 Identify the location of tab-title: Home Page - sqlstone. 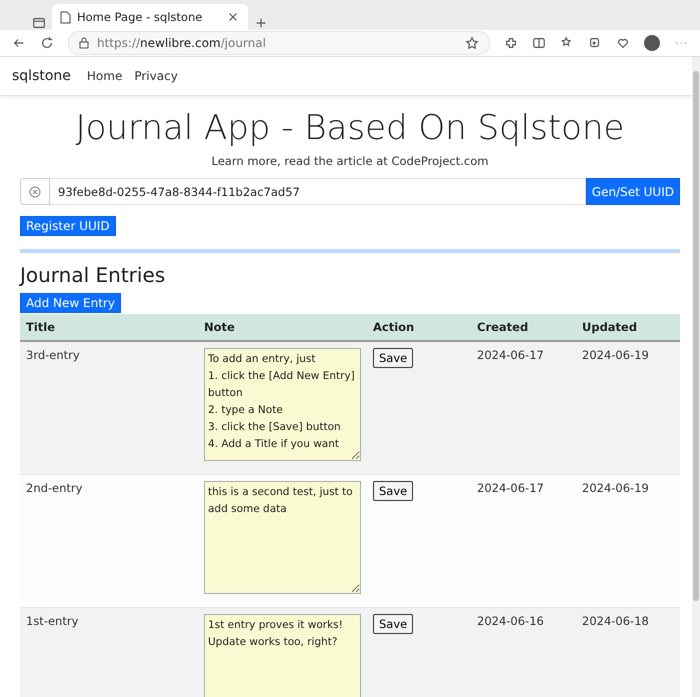
(140, 17).